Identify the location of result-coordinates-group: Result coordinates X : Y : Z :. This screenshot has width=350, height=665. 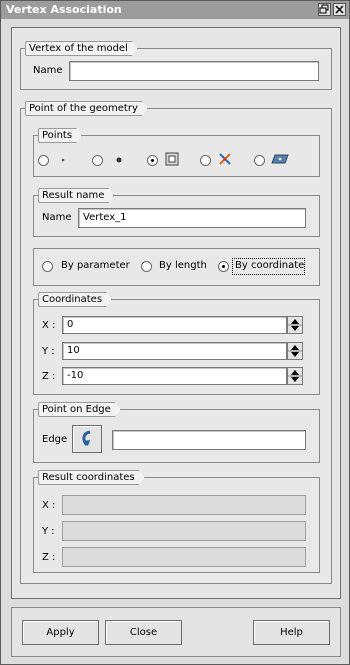
(176, 525).